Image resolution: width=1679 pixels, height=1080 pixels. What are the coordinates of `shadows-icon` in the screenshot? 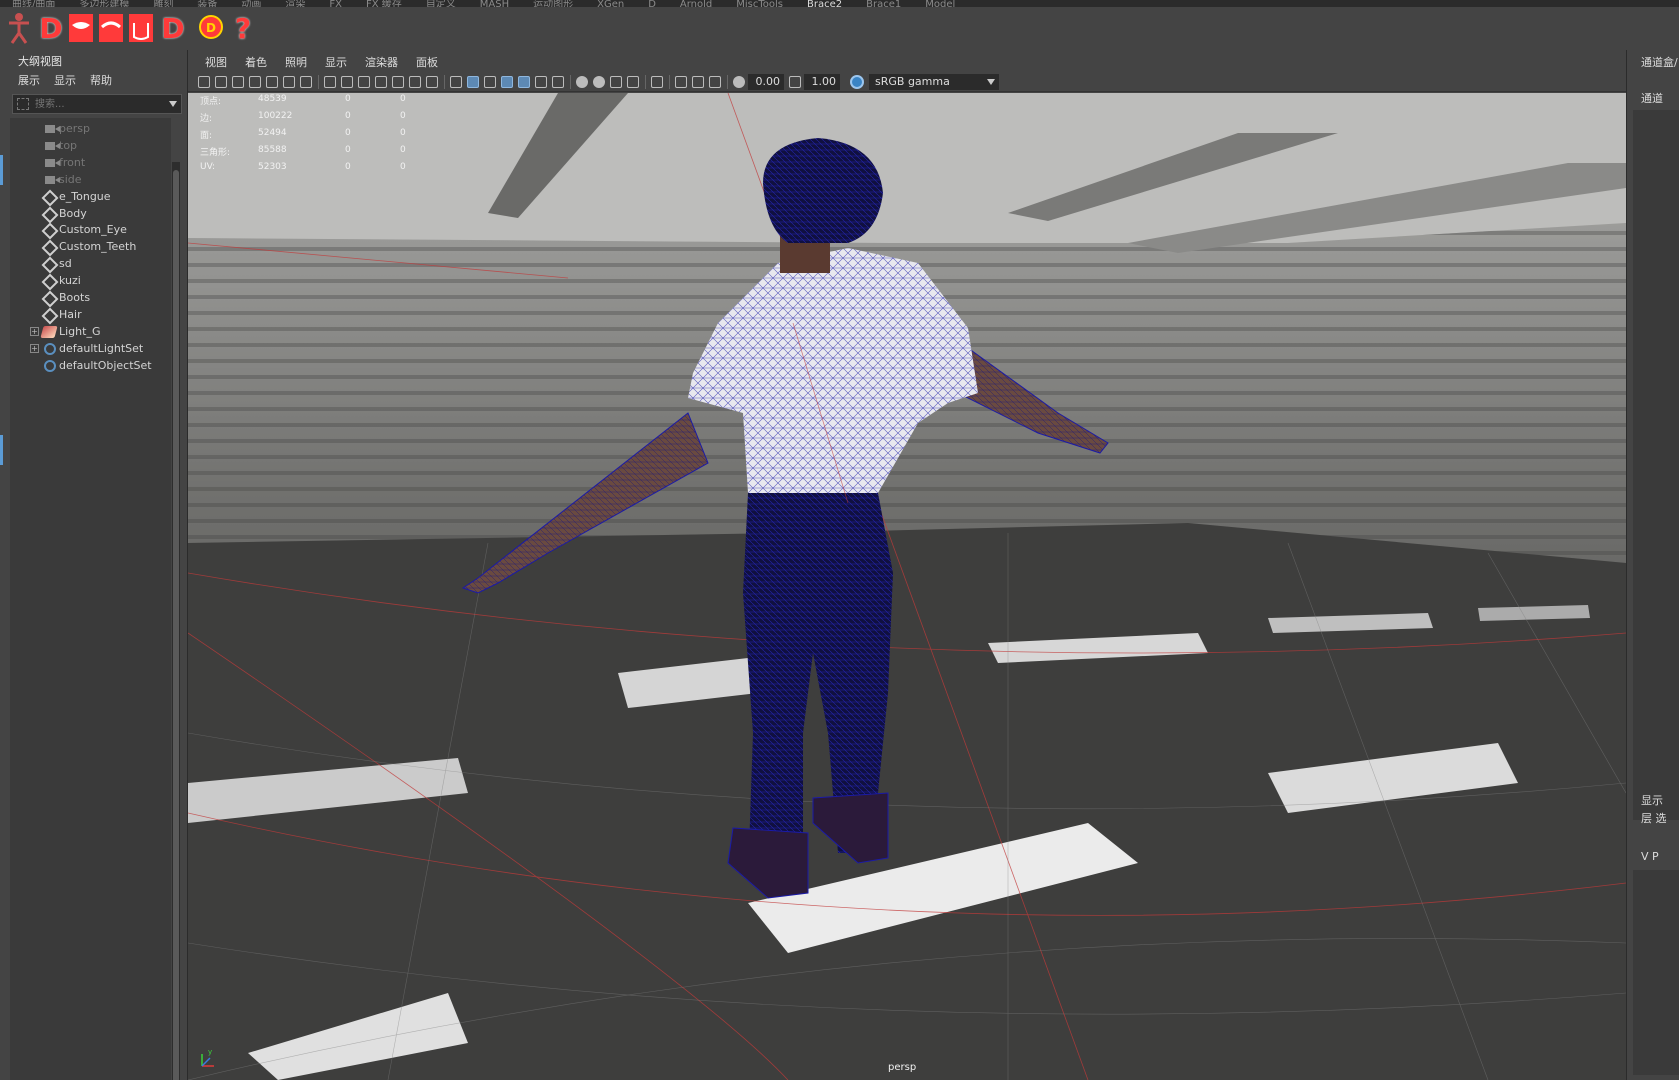 It's located at (558, 82).